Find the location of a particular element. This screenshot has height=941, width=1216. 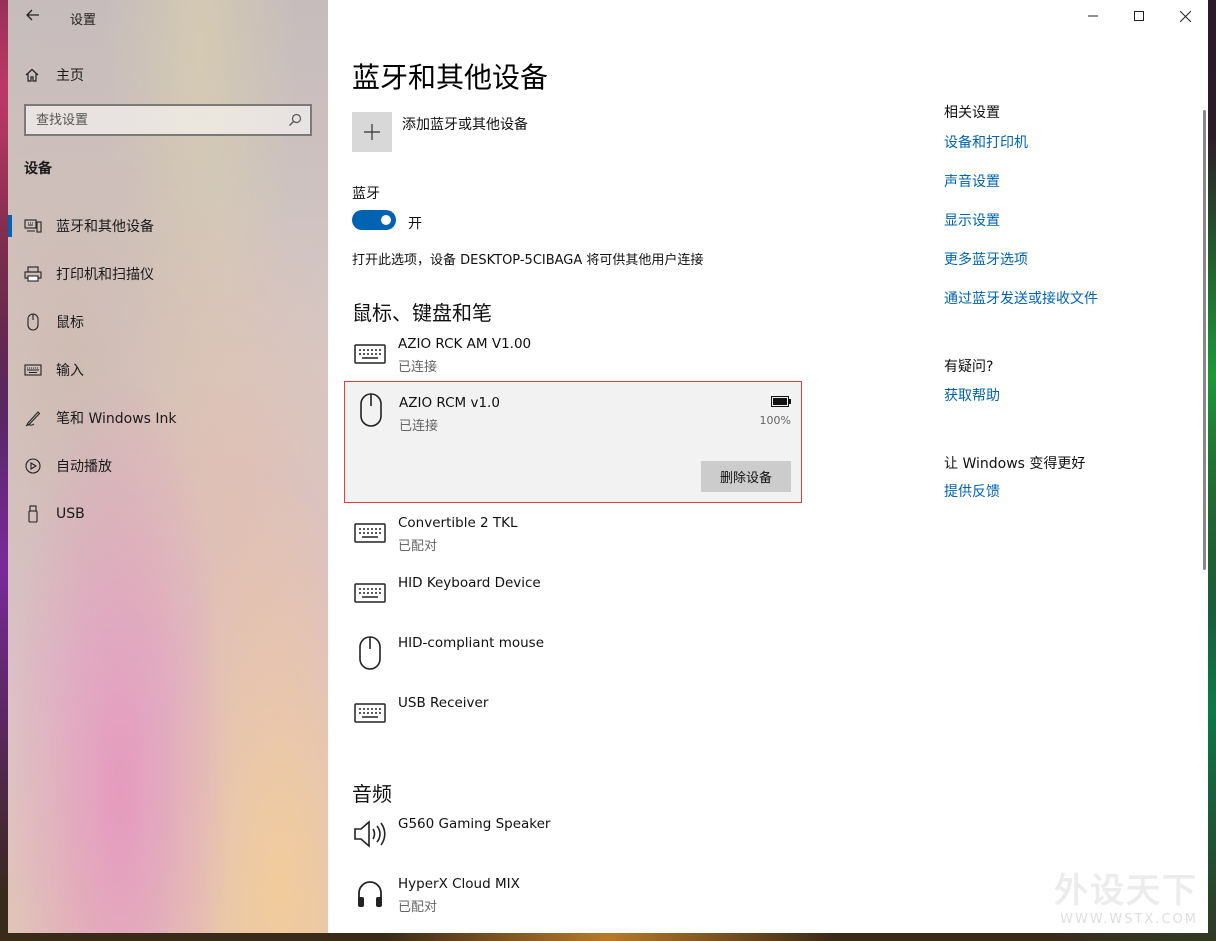

device-item-usb-receiver: USB Receiver is located at coordinates (577, 723).